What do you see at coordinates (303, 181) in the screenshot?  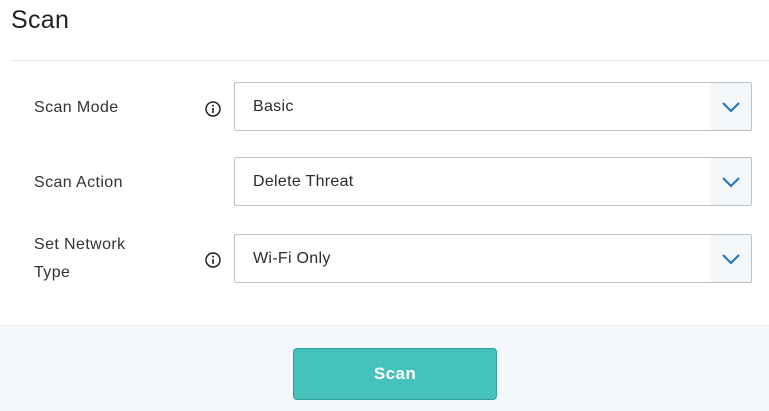 I see `scan-action-value: Delete Threat` at bounding box center [303, 181].